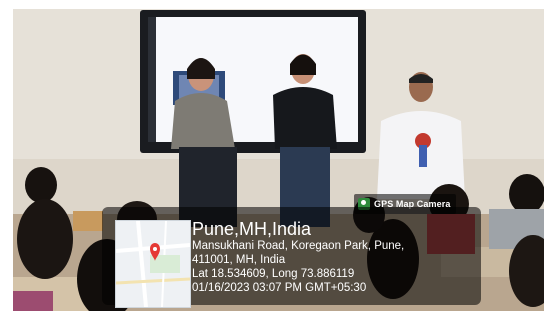 This screenshot has width=549, height=315. I want to click on map-thumbnail, so click(153, 264).